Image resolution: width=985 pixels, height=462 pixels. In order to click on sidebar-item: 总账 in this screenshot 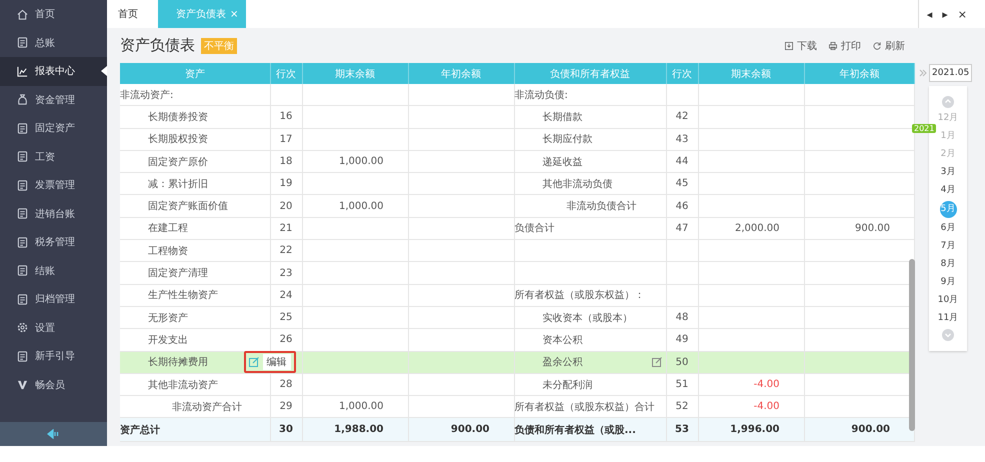, I will do `click(53, 42)`.